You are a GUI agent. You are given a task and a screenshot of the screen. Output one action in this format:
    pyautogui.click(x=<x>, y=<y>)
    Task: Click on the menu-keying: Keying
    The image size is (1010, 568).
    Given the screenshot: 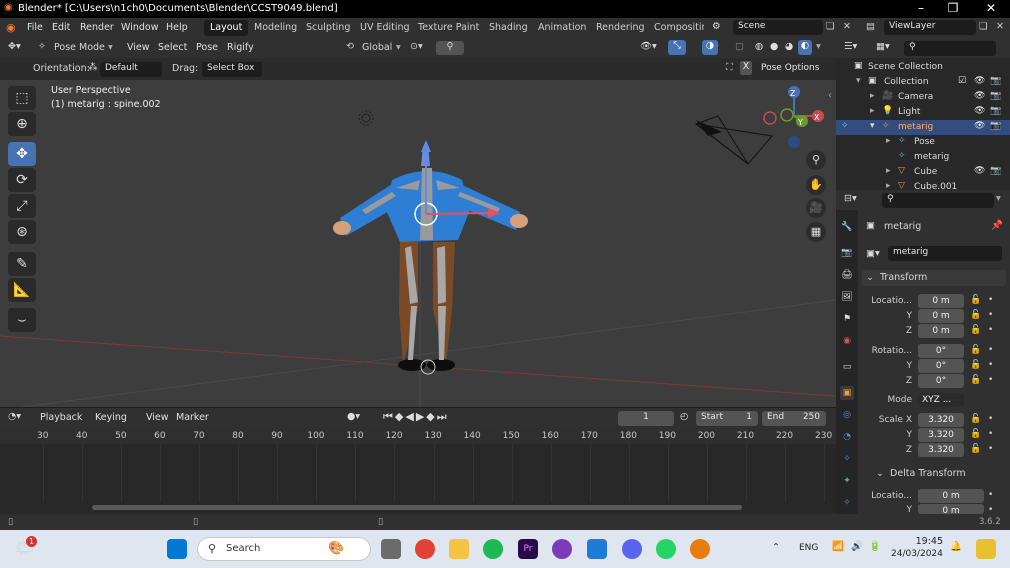 What is the action you would take?
    pyautogui.click(x=111, y=417)
    